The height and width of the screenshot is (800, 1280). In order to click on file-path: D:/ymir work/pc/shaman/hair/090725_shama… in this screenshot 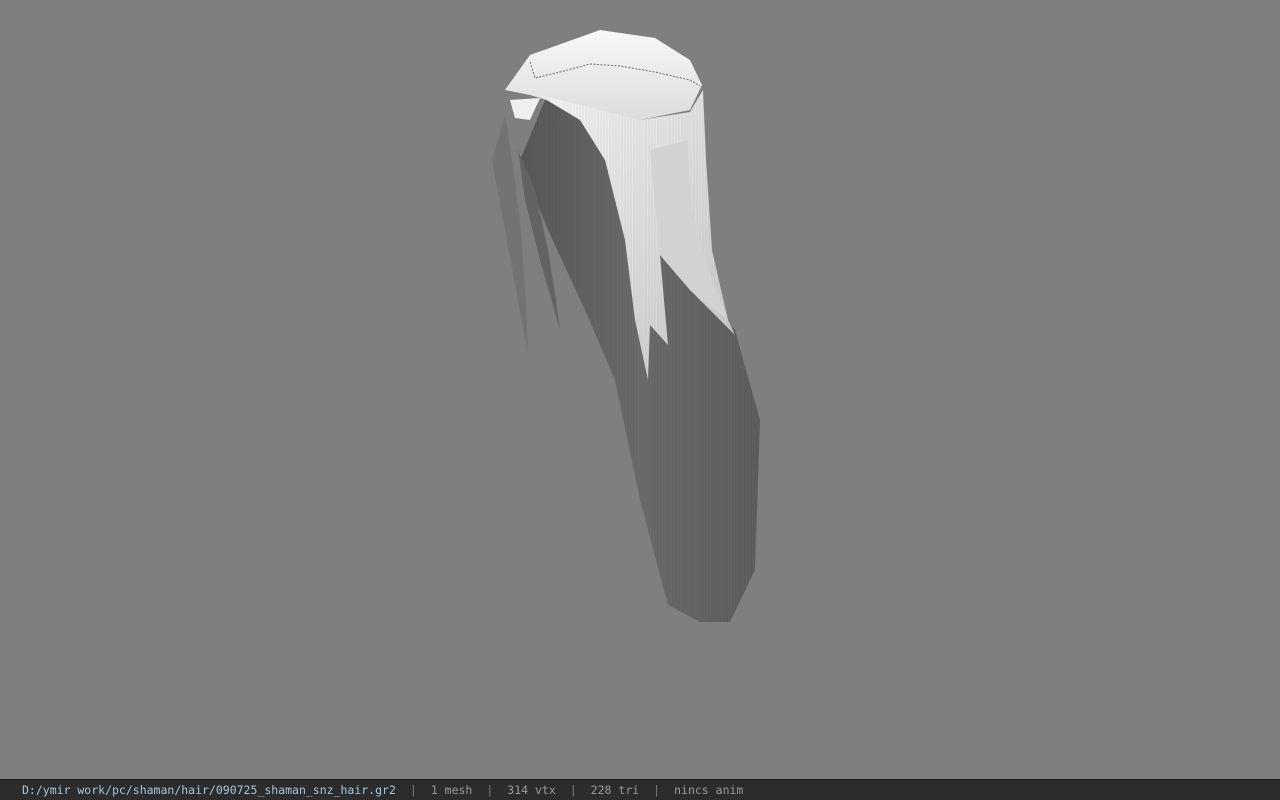, I will do `click(209, 790)`.